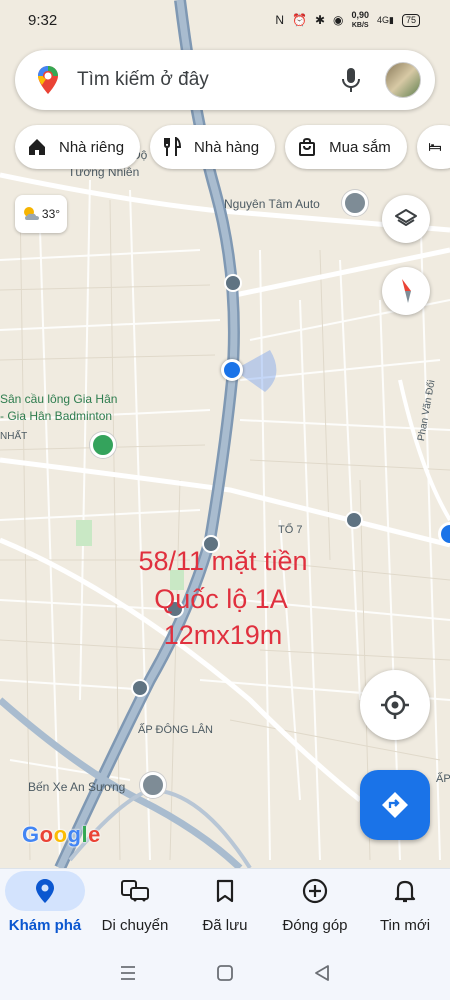 This screenshot has width=450, height=1000. I want to click on current-location-dot, so click(232, 370).